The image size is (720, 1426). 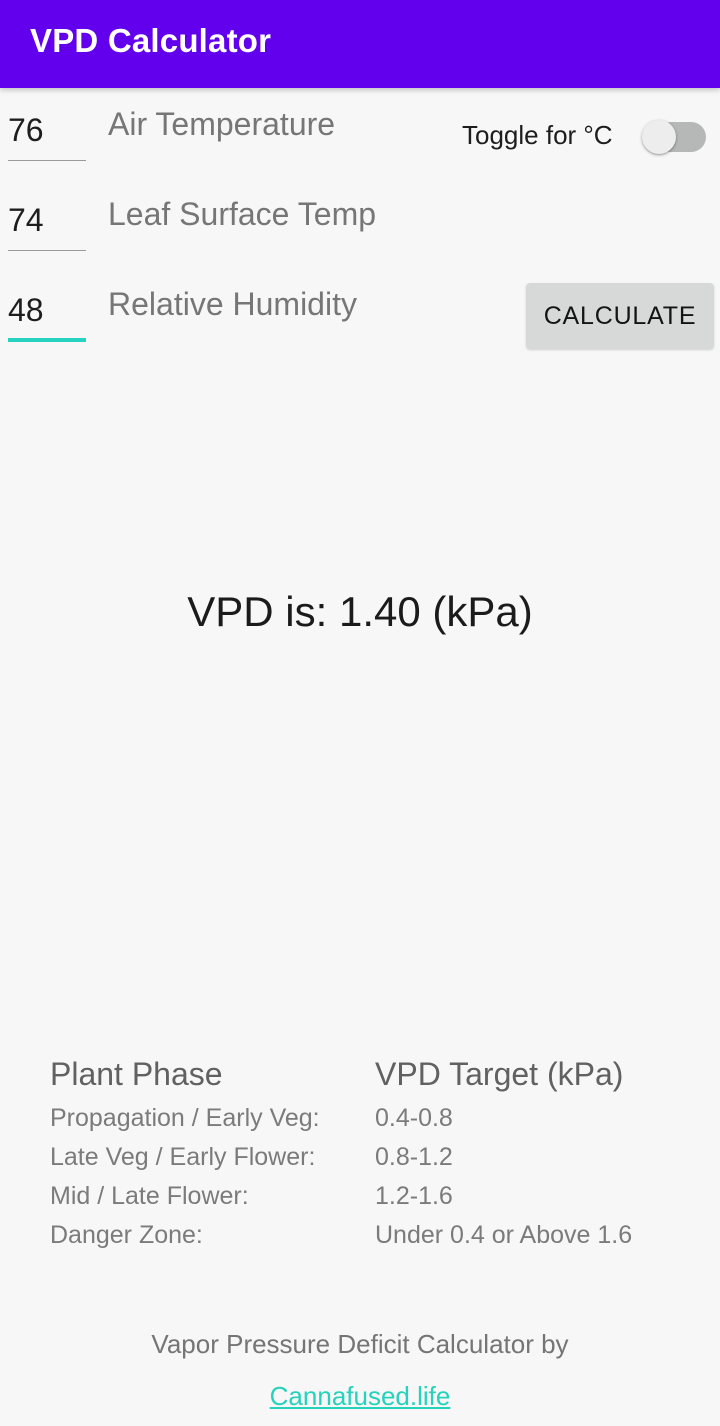 I want to click on cell-vpd-target: 0.4-0.8, so click(x=414, y=1118).